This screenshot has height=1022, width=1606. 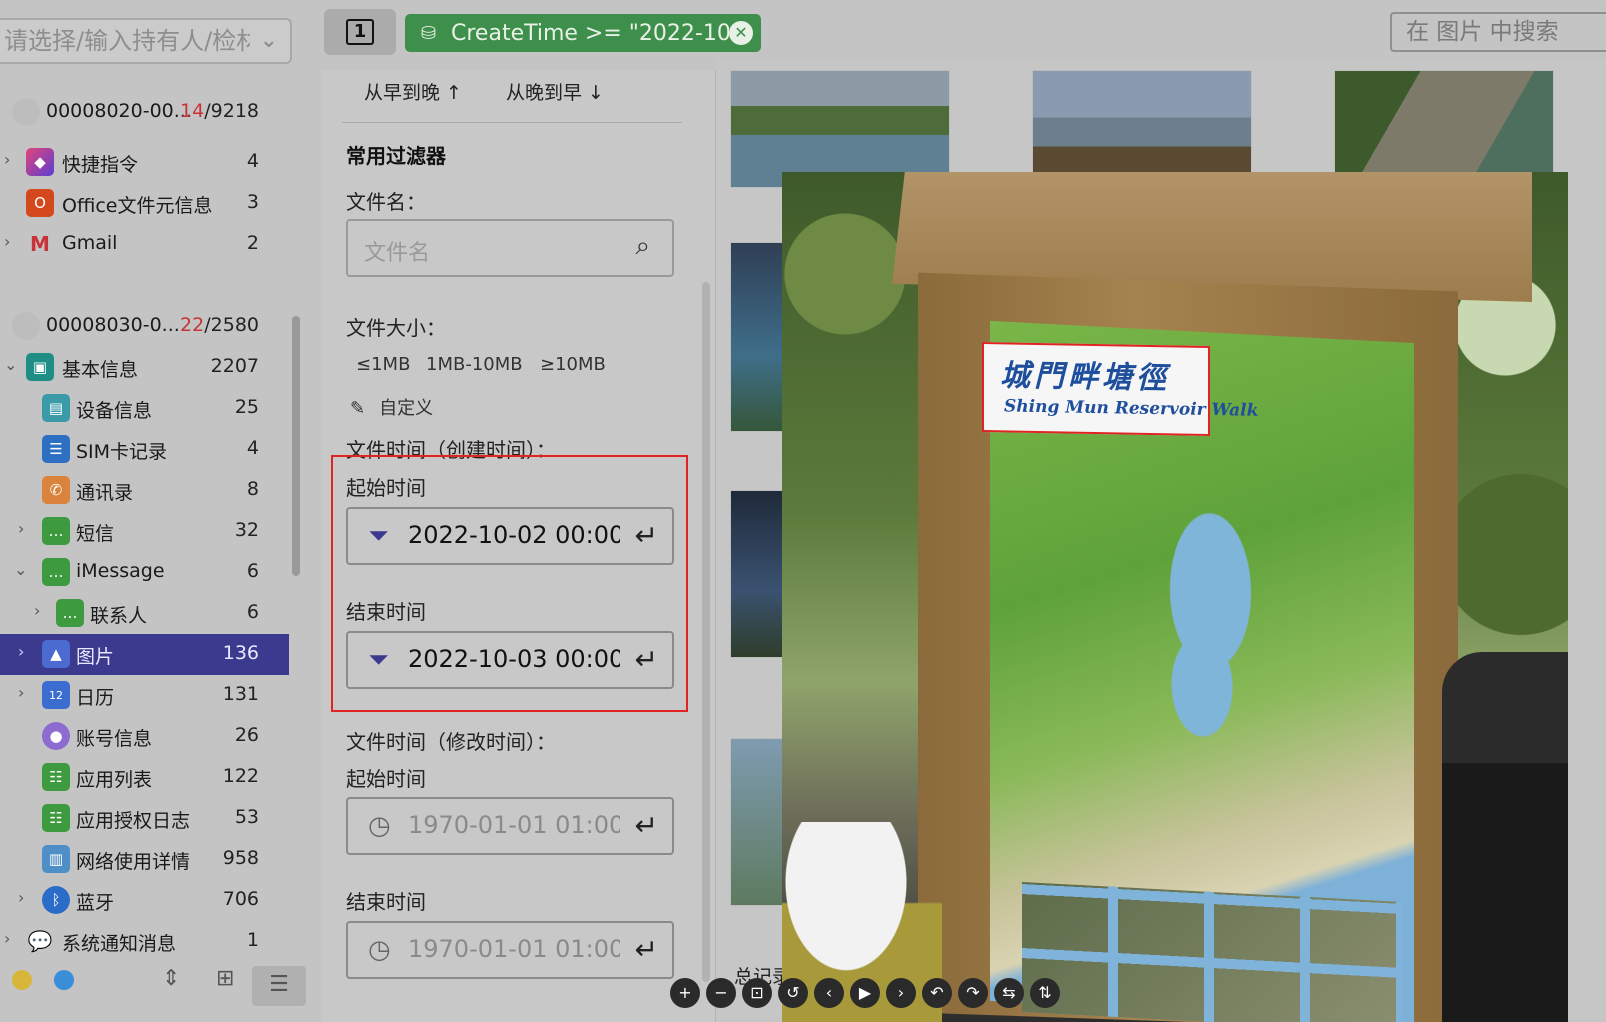 What do you see at coordinates (100, 370) in the screenshot?
I see `tree-item-label: 基本信息` at bounding box center [100, 370].